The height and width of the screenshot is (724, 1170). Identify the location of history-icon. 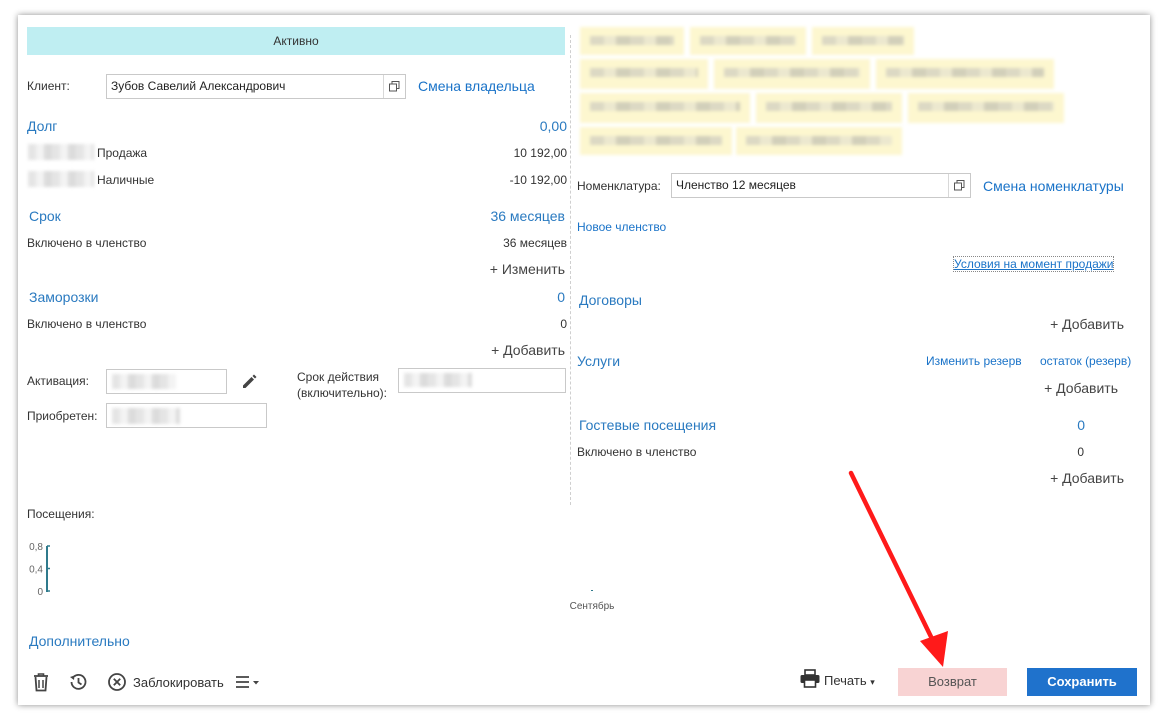
(78, 682).